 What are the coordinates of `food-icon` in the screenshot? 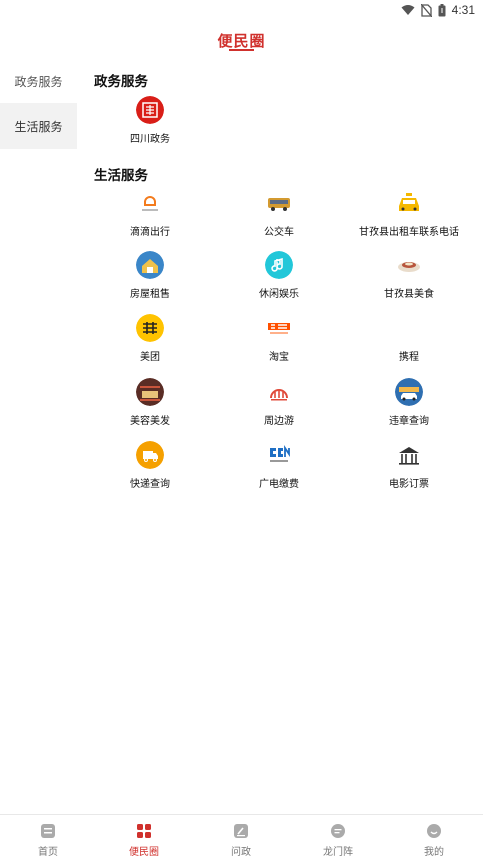 It's located at (409, 265).